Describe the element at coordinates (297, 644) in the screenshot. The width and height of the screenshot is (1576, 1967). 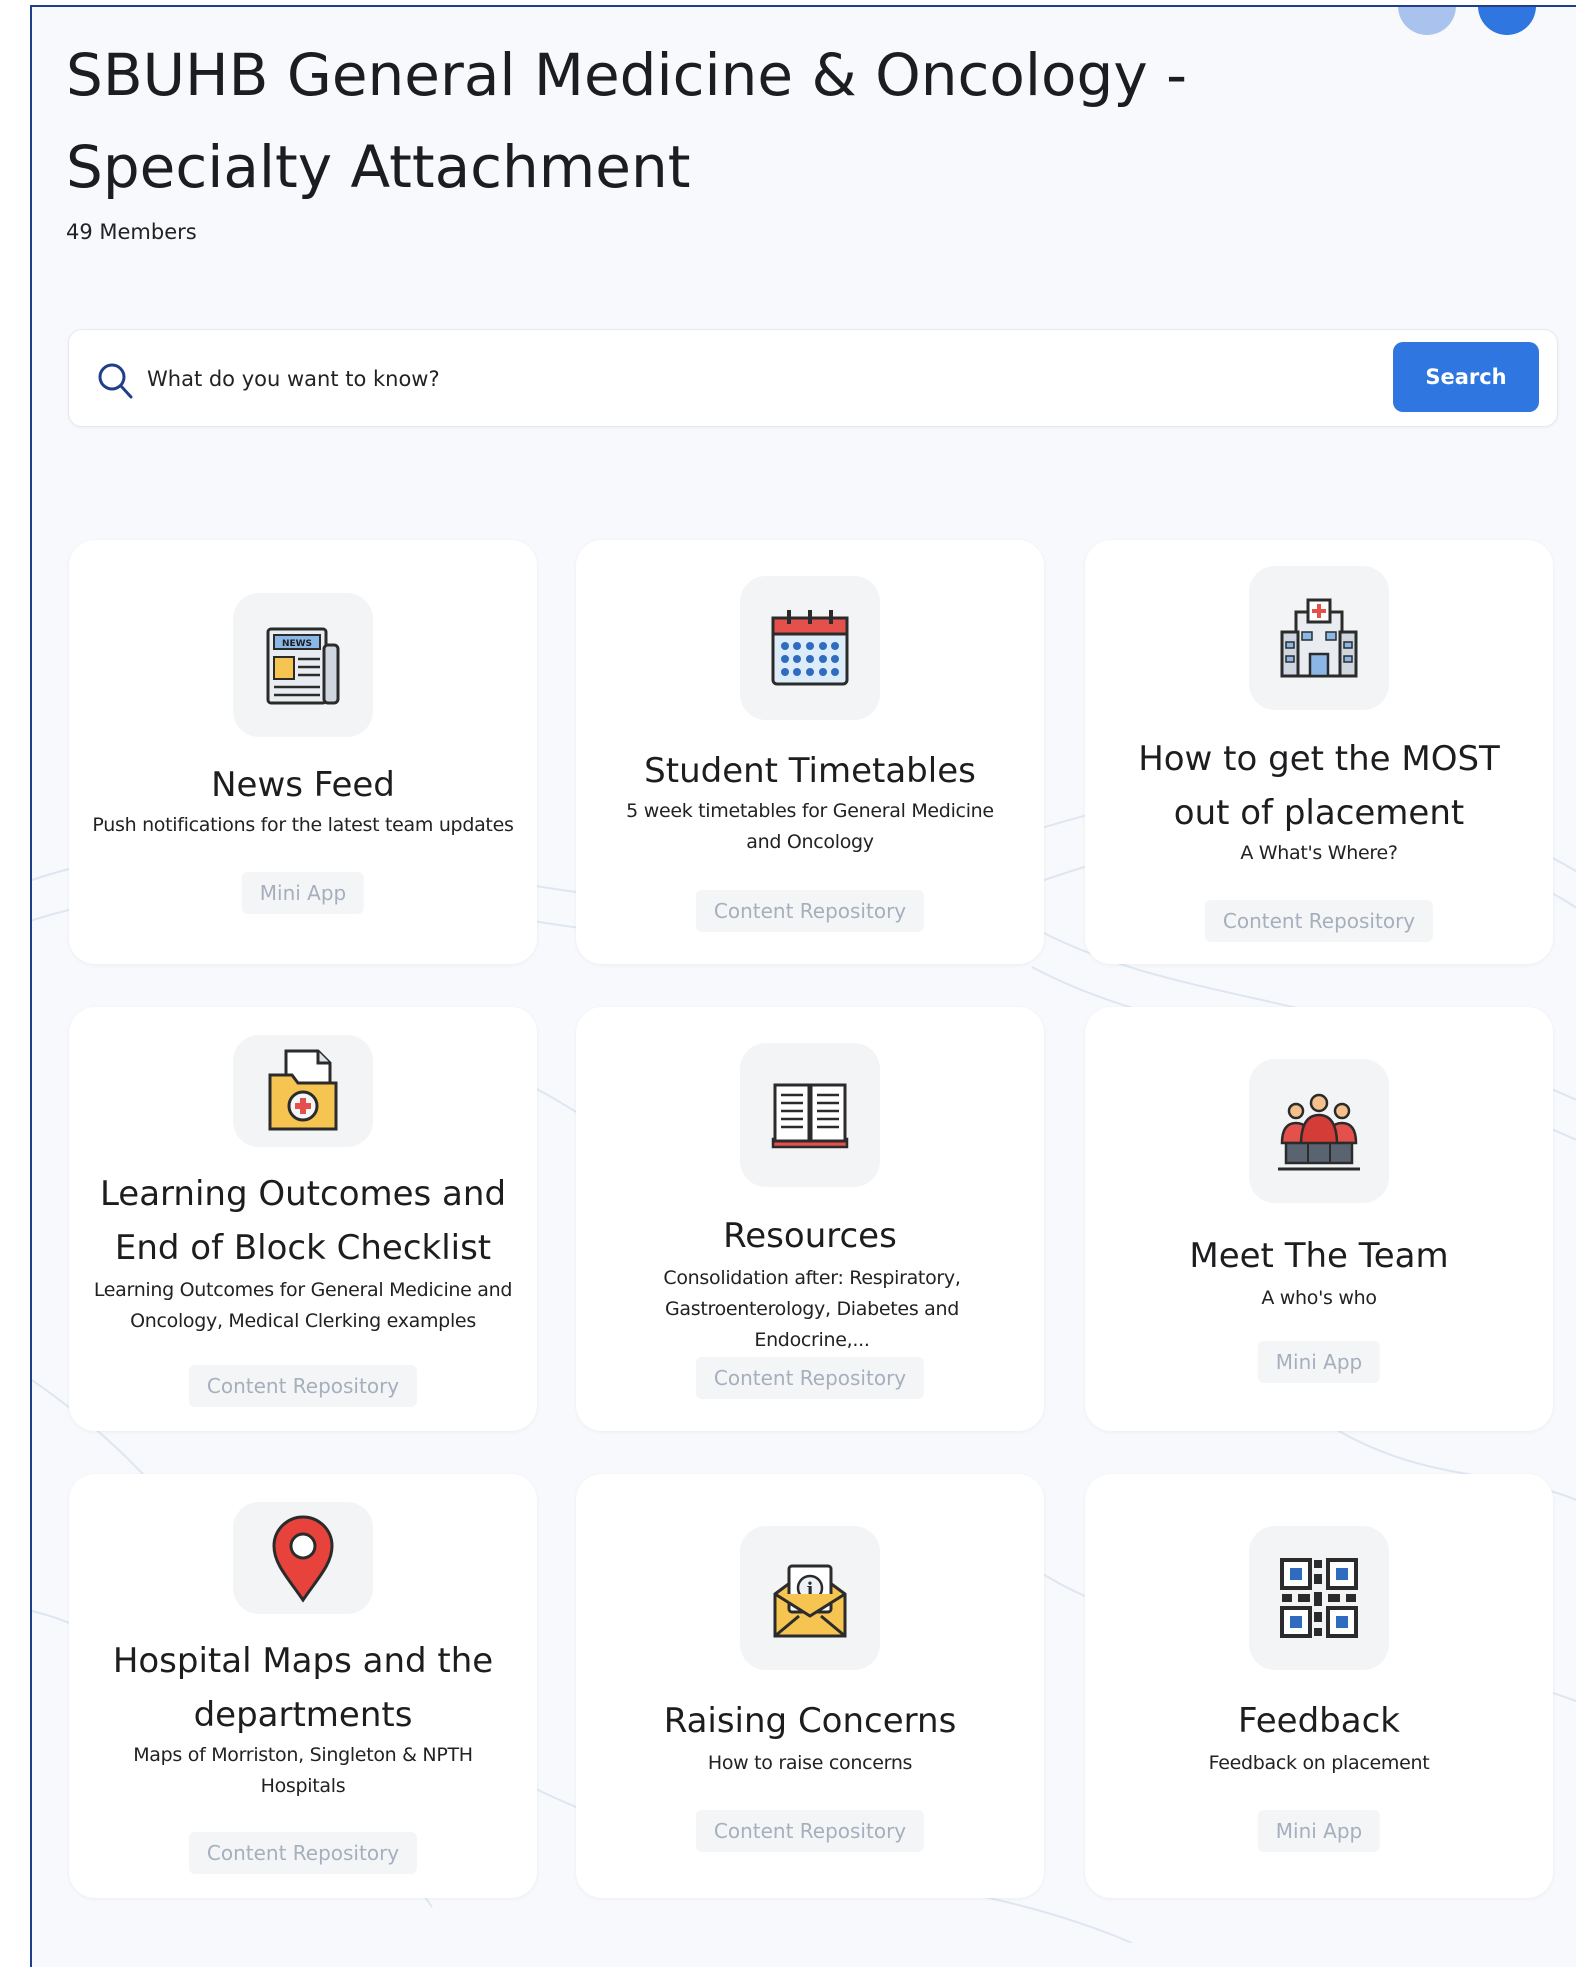
I see `svg-text: NEWS` at that location.